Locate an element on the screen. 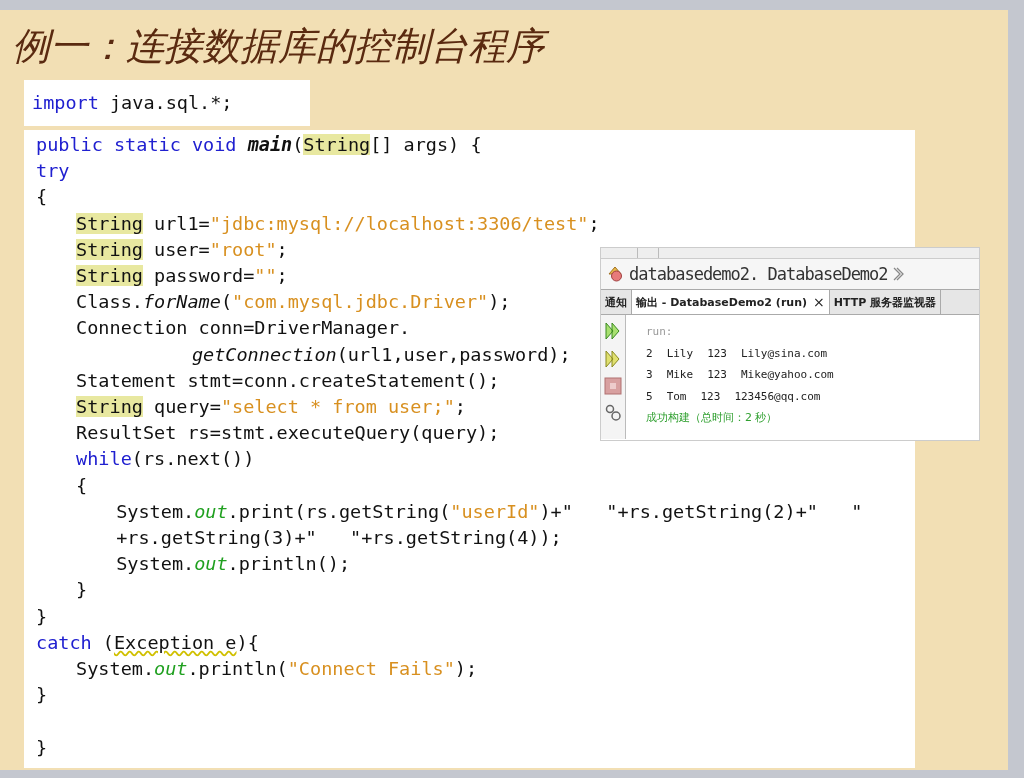  code-line: String password=""; is located at coordinates (182, 276).